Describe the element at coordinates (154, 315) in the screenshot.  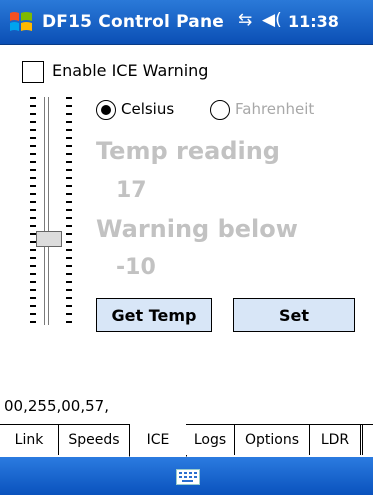
I see `get-temp-button: Get Temp` at that location.